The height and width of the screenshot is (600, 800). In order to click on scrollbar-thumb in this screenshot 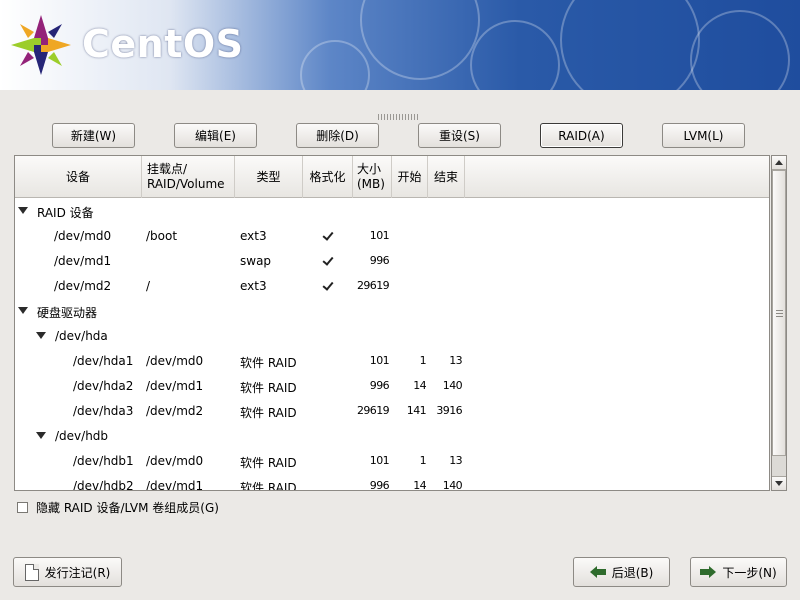, I will do `click(779, 313)`.